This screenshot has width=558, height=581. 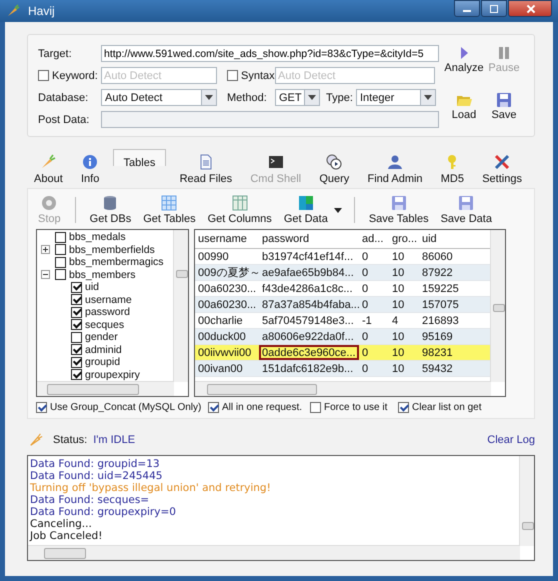 What do you see at coordinates (343, 369) in the screenshot?
I see `table-row: 00ivan00 151dafc6182e9b... 0 10 59432` at bounding box center [343, 369].